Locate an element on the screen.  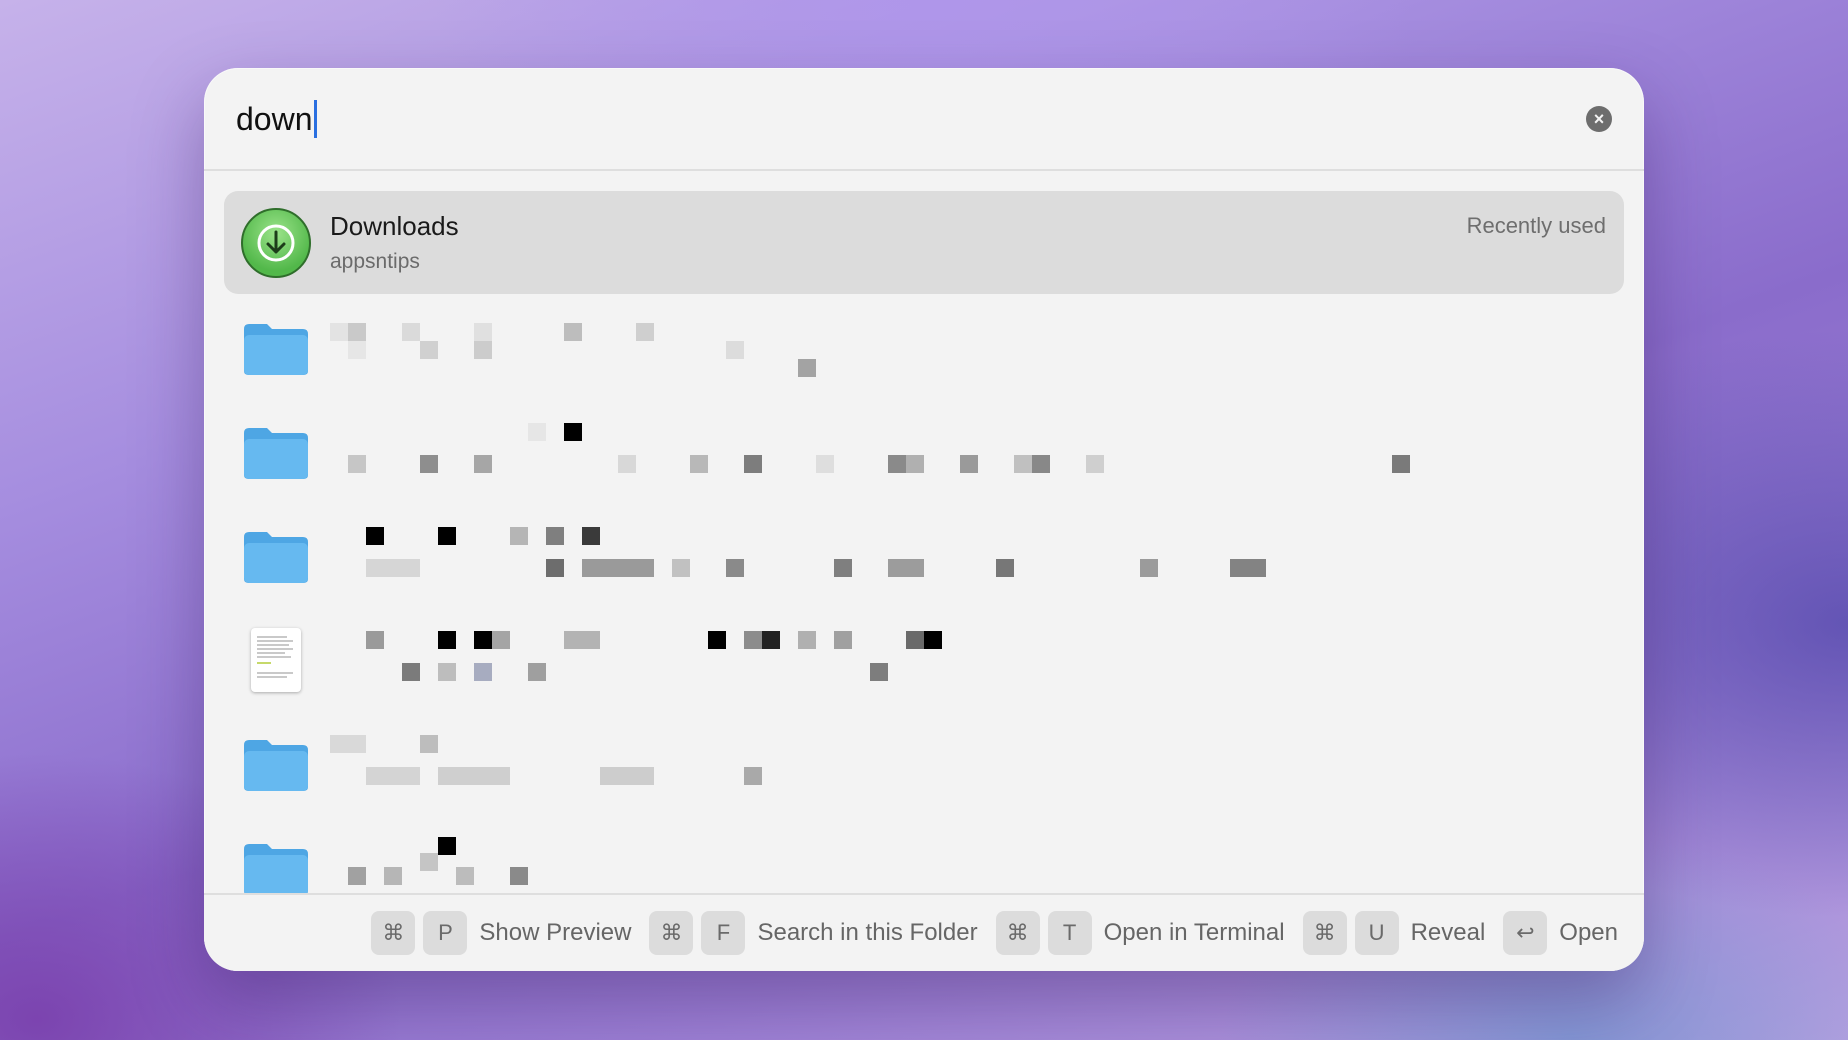
return-key-icon: ↩ is located at coordinates (1525, 933).